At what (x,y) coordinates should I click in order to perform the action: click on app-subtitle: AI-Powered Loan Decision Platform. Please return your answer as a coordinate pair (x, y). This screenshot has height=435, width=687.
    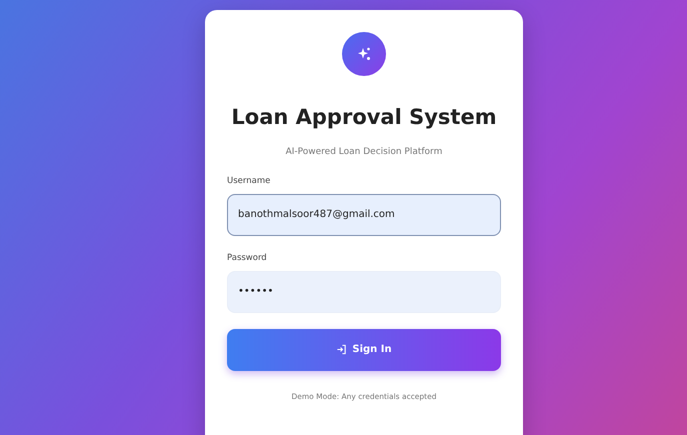
    Looking at the image, I should click on (364, 152).